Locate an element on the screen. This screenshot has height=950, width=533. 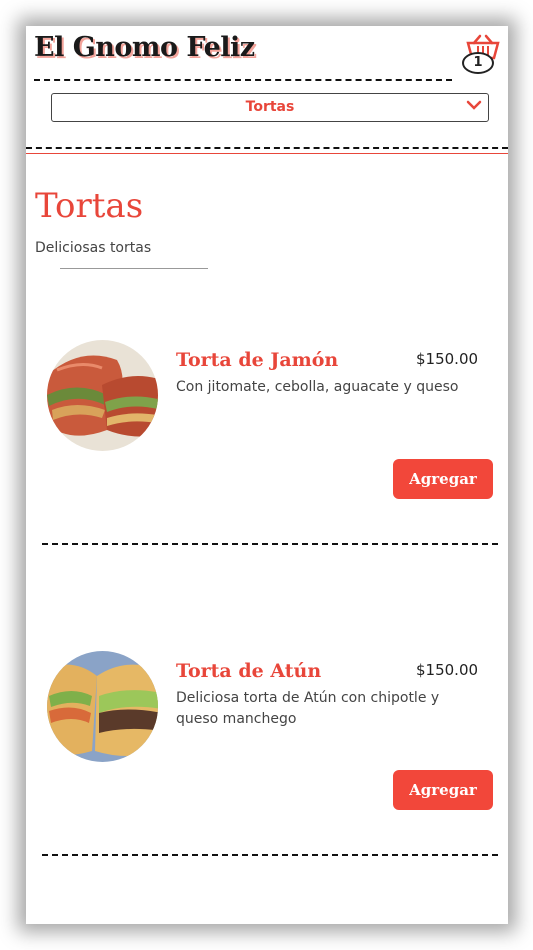
category-select: Tortas is located at coordinates (270, 107).